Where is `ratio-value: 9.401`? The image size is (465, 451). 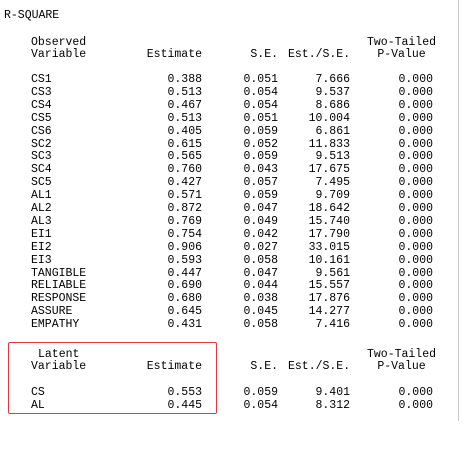 ratio-value: 9.401 is located at coordinates (332, 392).